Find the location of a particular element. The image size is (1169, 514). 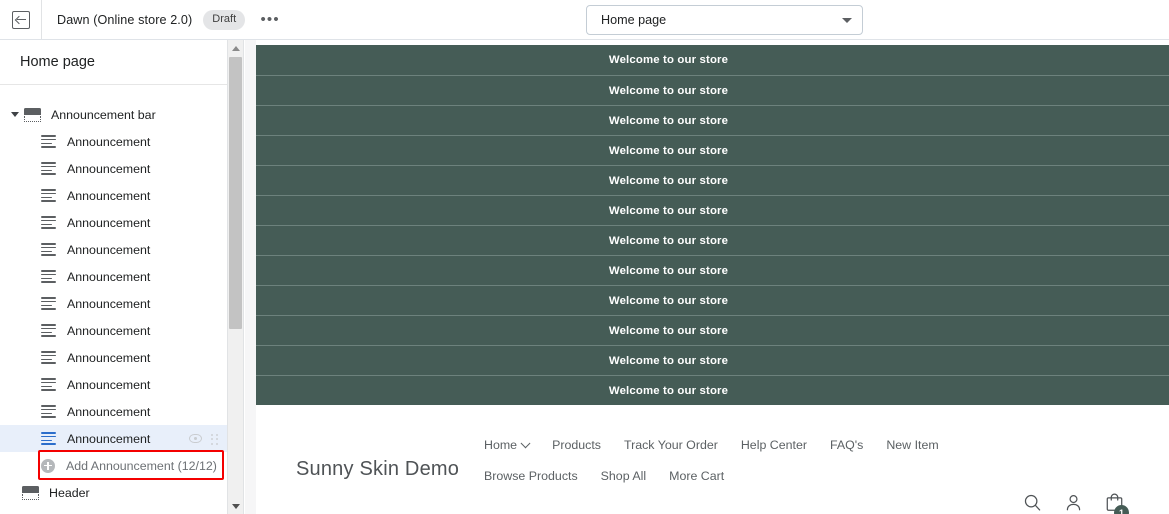

preview-gutter is located at coordinates (250, 277).